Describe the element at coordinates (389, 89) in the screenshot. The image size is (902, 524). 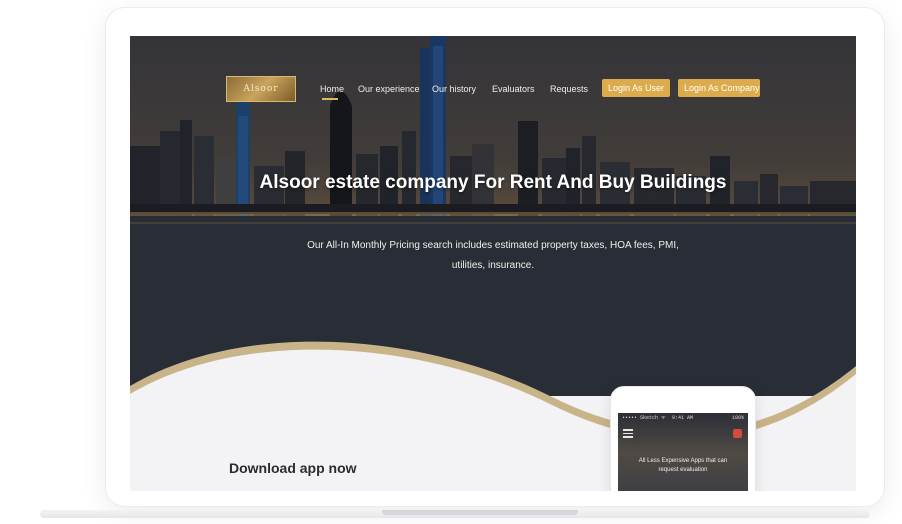
I see `nav-link-our-experience: Our experience` at that location.